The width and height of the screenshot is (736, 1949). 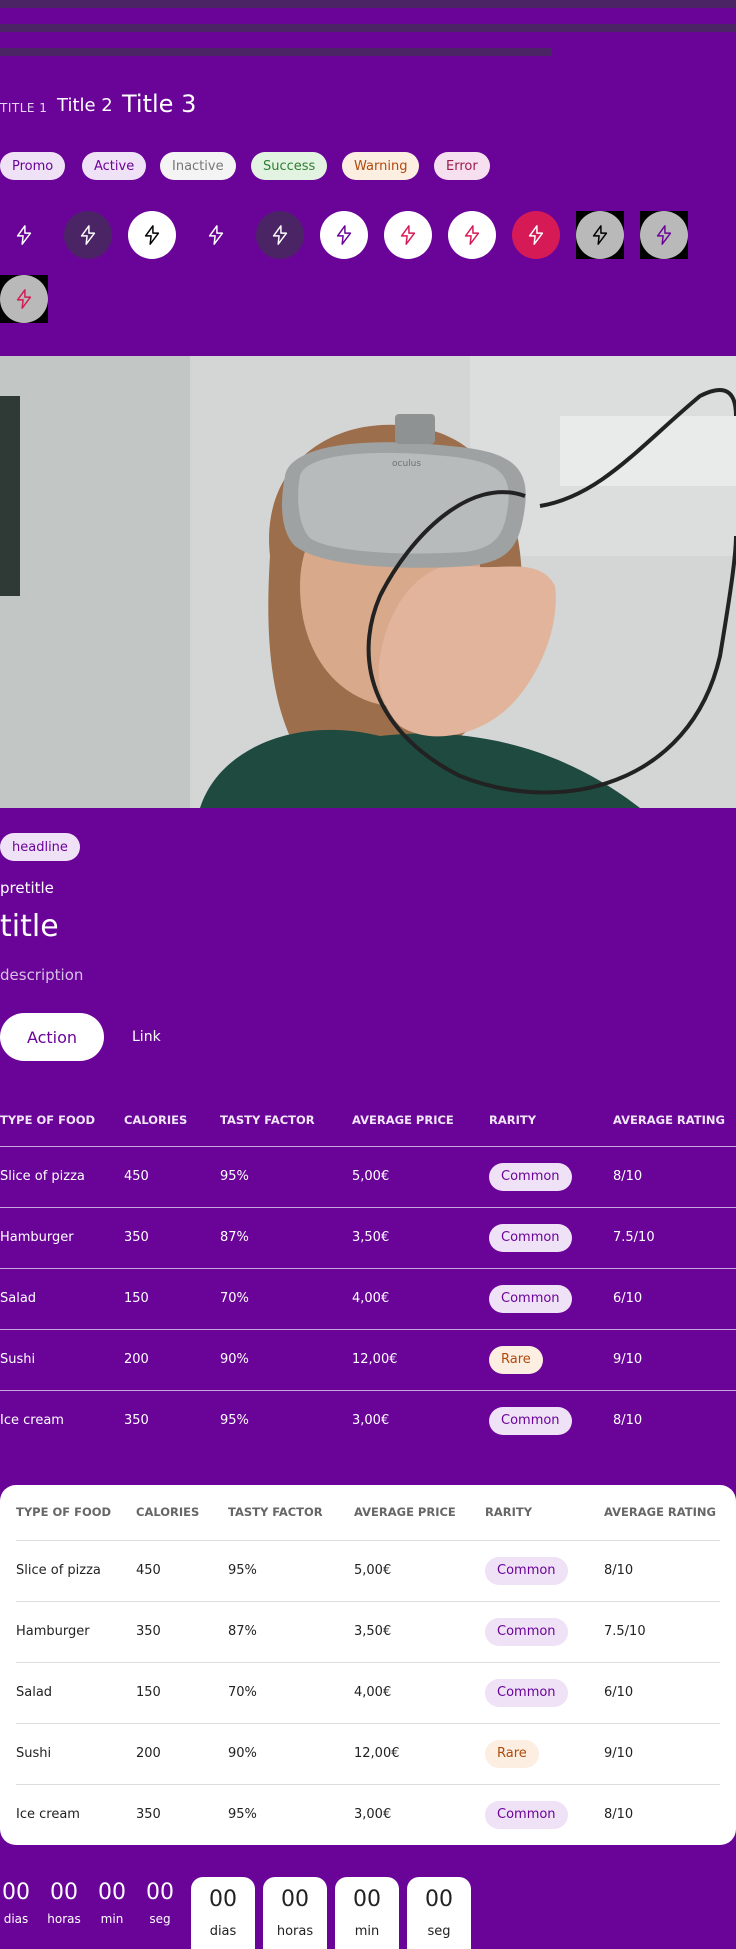 What do you see at coordinates (112, 1919) in the screenshot?
I see `countdown-label: min` at bounding box center [112, 1919].